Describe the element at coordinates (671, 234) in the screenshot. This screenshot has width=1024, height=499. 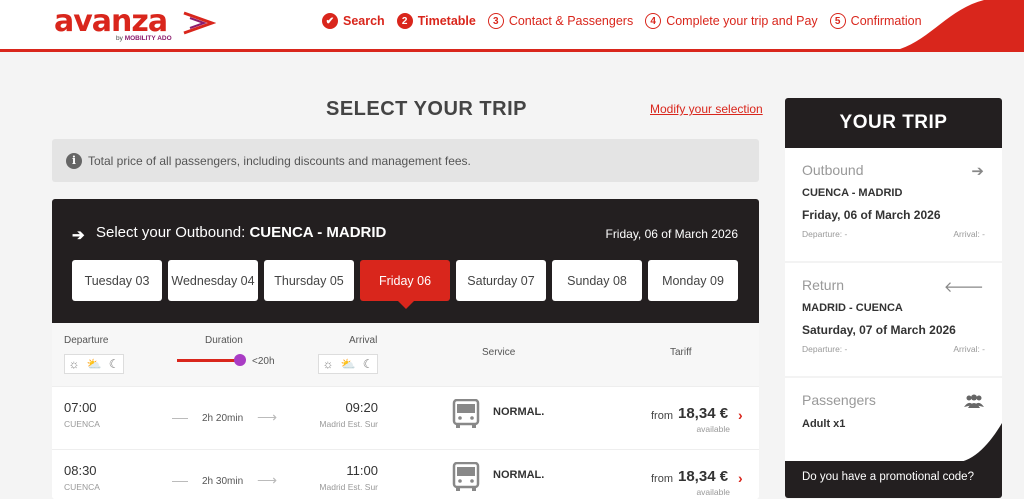
I see `outbound-date: Friday, 06 of March 2026` at that location.